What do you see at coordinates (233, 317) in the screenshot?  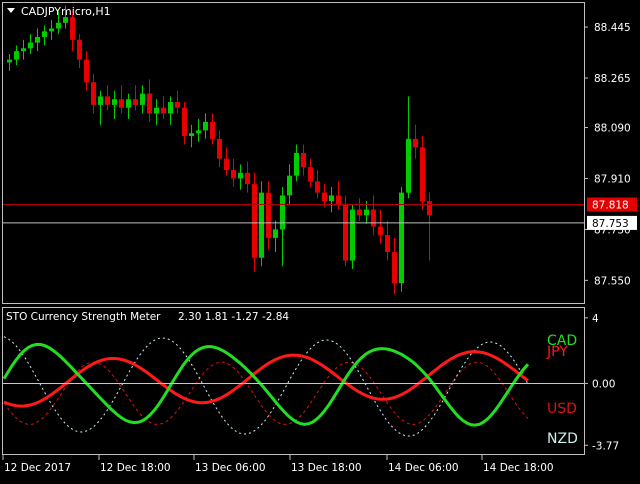 I see `indicator-values: 2.30 1.81 -1.27 -2.84` at bounding box center [233, 317].